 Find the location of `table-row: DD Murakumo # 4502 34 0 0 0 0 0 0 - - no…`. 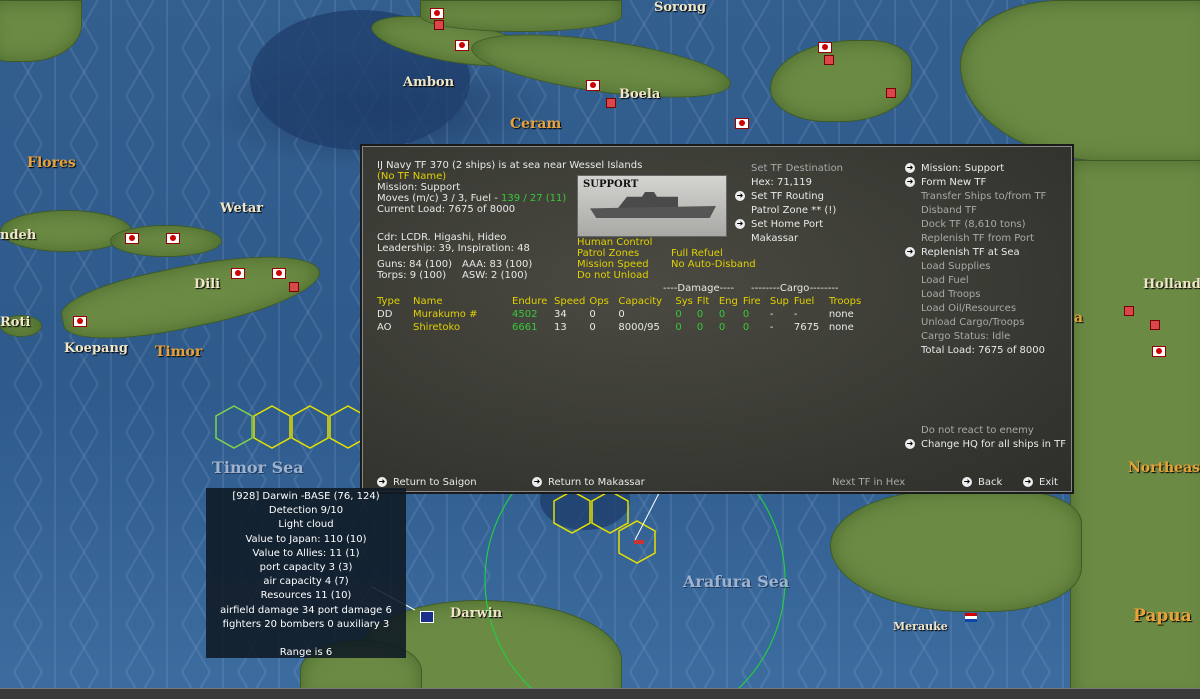

table-row: DD Murakumo # 4502 34 0 0 0 0 0 0 - - no… is located at coordinates (621, 314).